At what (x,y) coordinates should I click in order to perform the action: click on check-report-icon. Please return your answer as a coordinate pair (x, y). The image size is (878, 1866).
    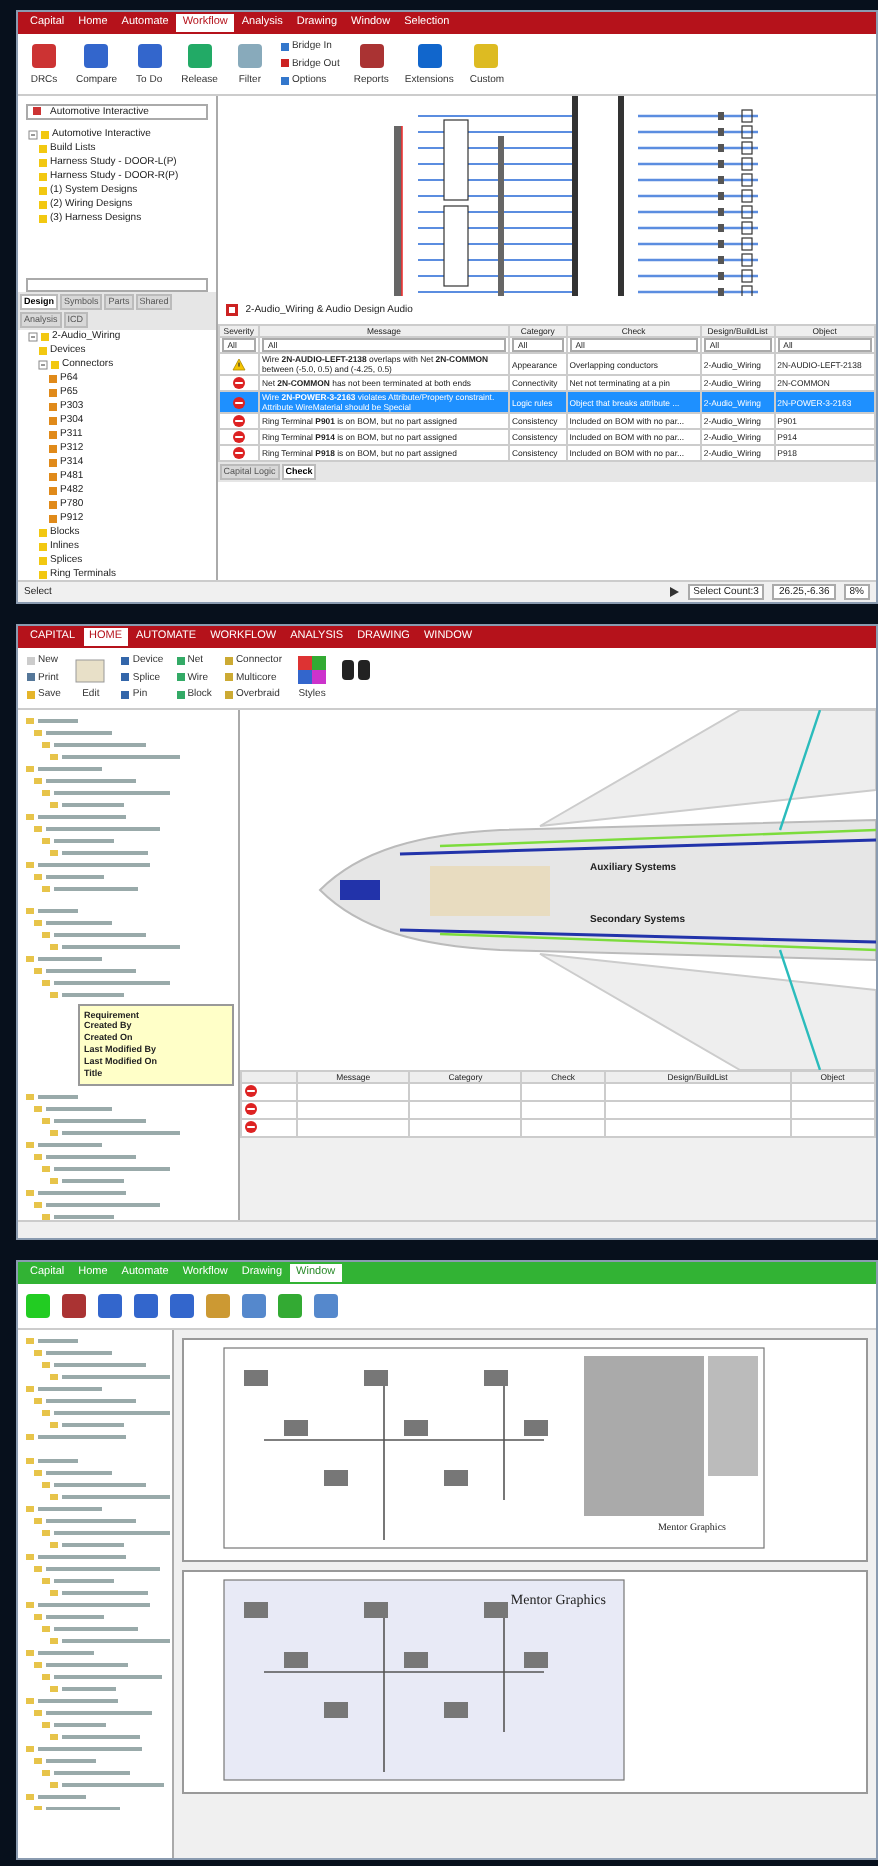
    Looking at the image, I should click on (231, 309).